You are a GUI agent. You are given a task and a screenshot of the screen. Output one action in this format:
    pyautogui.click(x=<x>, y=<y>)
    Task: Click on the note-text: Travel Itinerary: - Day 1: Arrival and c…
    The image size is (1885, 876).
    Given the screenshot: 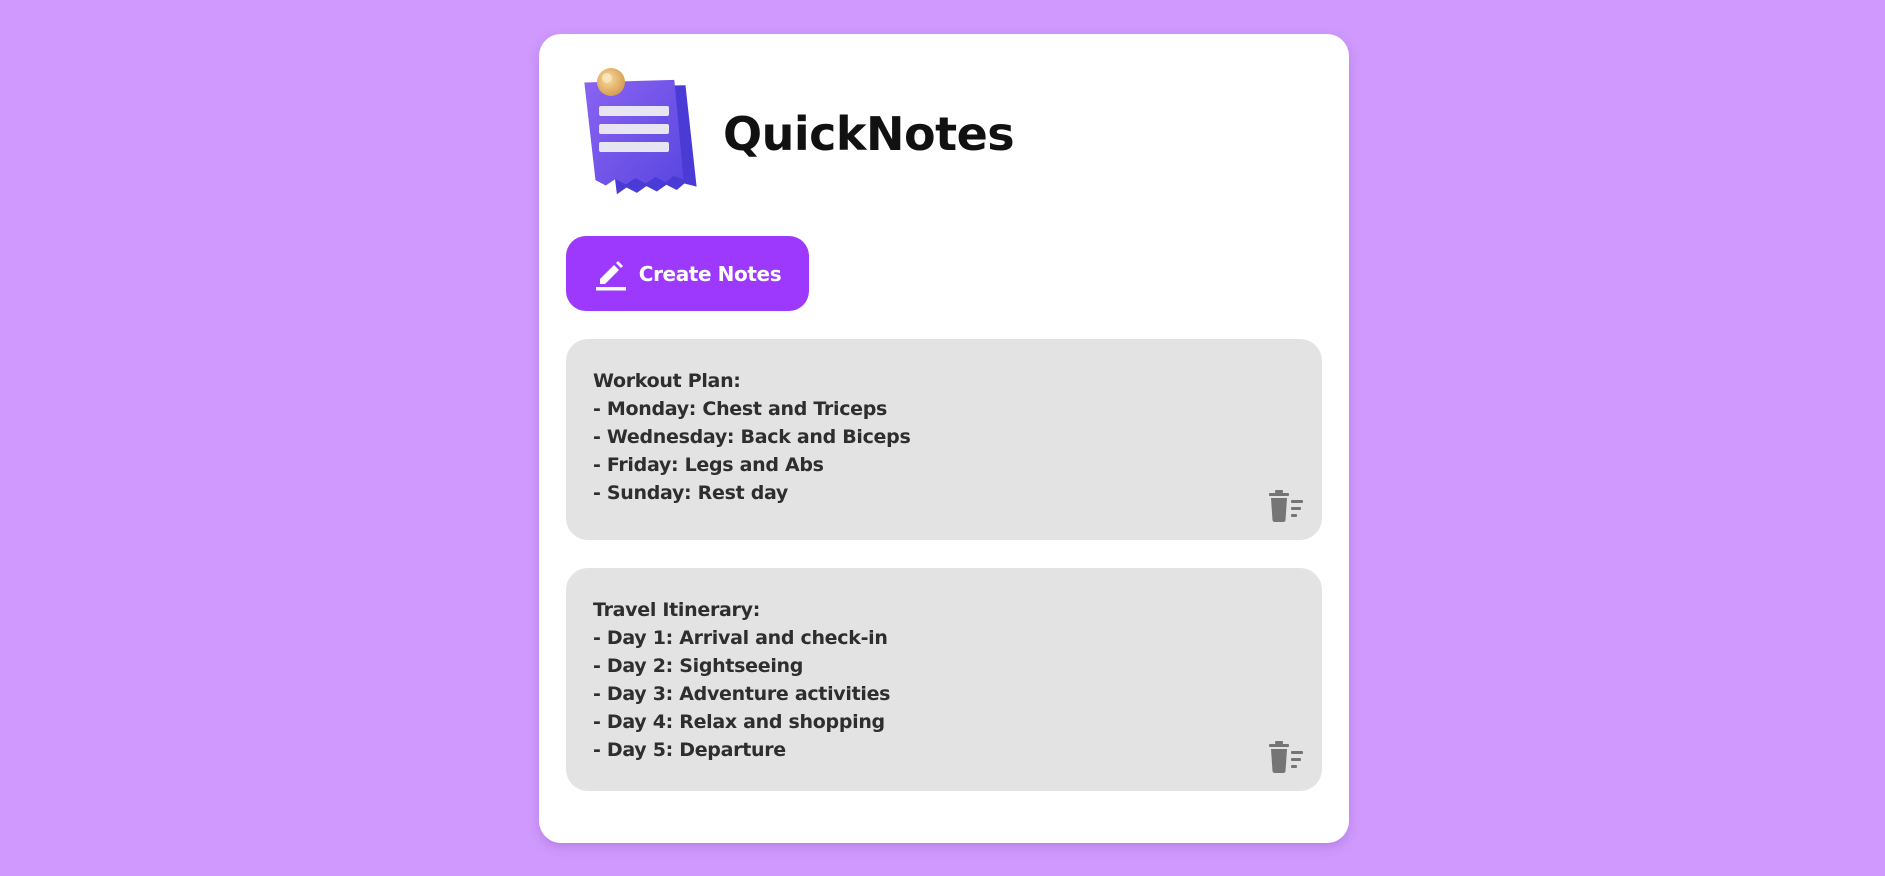 What is the action you would take?
    pyautogui.click(x=944, y=680)
    